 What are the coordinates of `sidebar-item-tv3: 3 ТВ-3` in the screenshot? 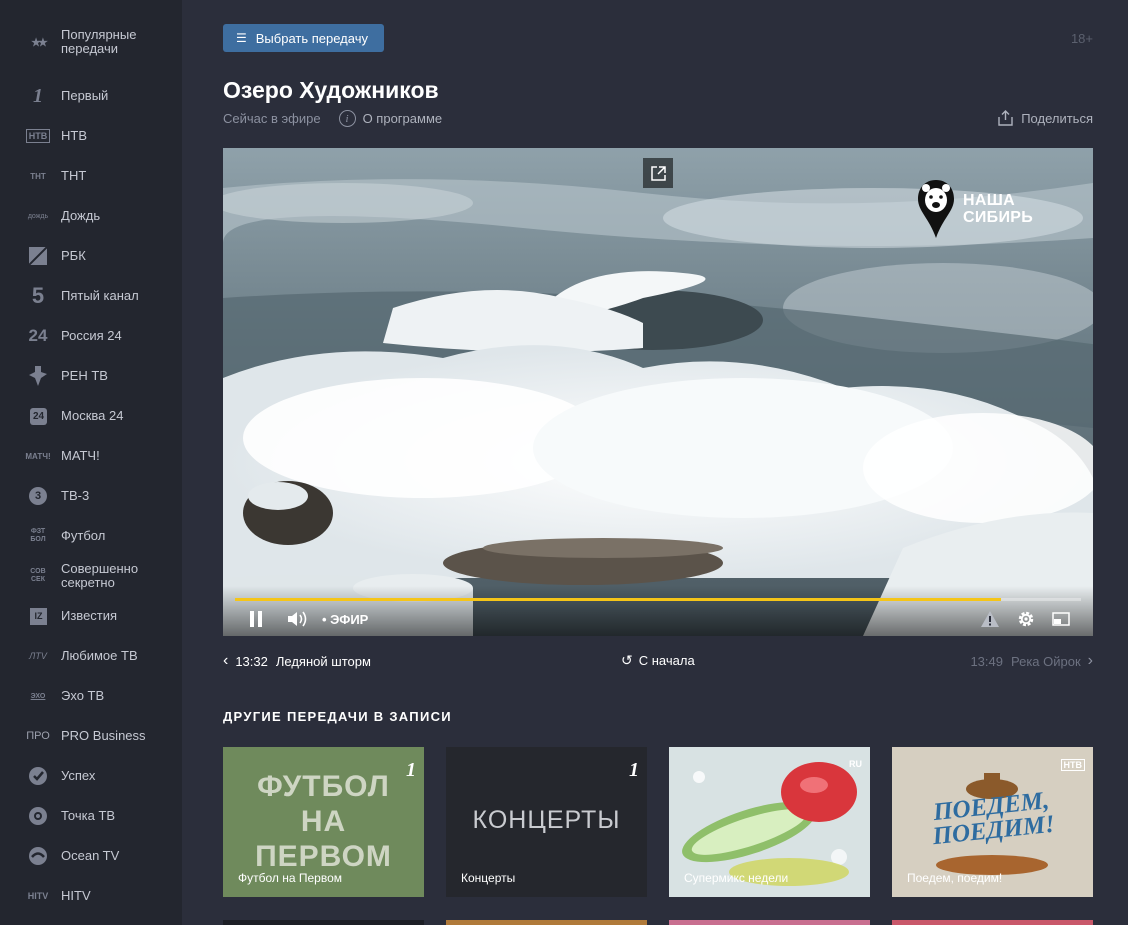 It's located at (91, 496).